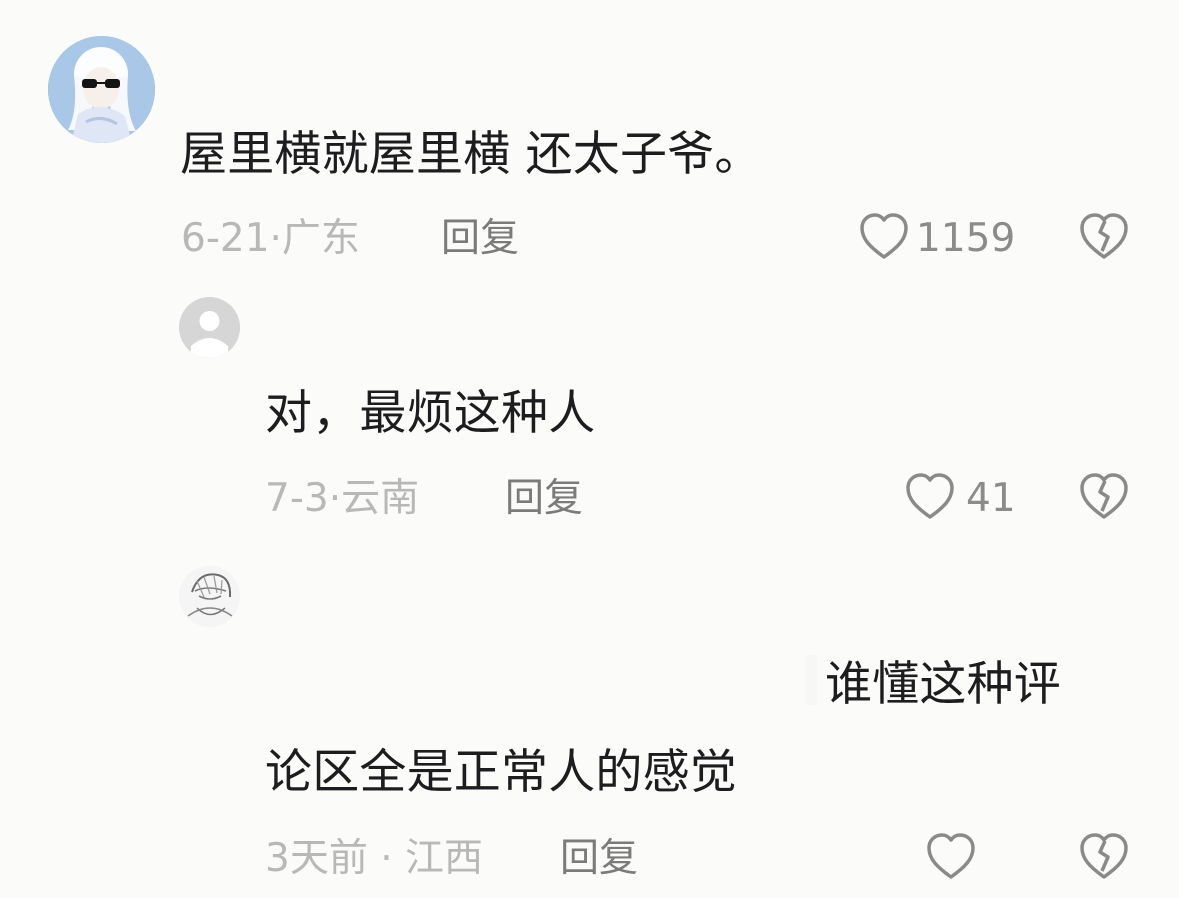 Image resolution: width=1179 pixels, height=898 pixels. What do you see at coordinates (471, 154) in the screenshot?
I see `comment-text: 屋里横就屋里横 还太子爷。` at bounding box center [471, 154].